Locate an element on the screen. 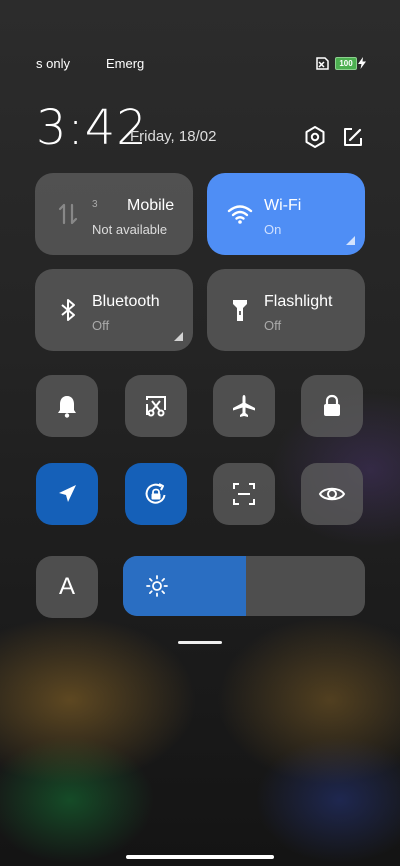 Image resolution: width=400 pixels, height=866 pixels. scanner-icon is located at coordinates (244, 494).